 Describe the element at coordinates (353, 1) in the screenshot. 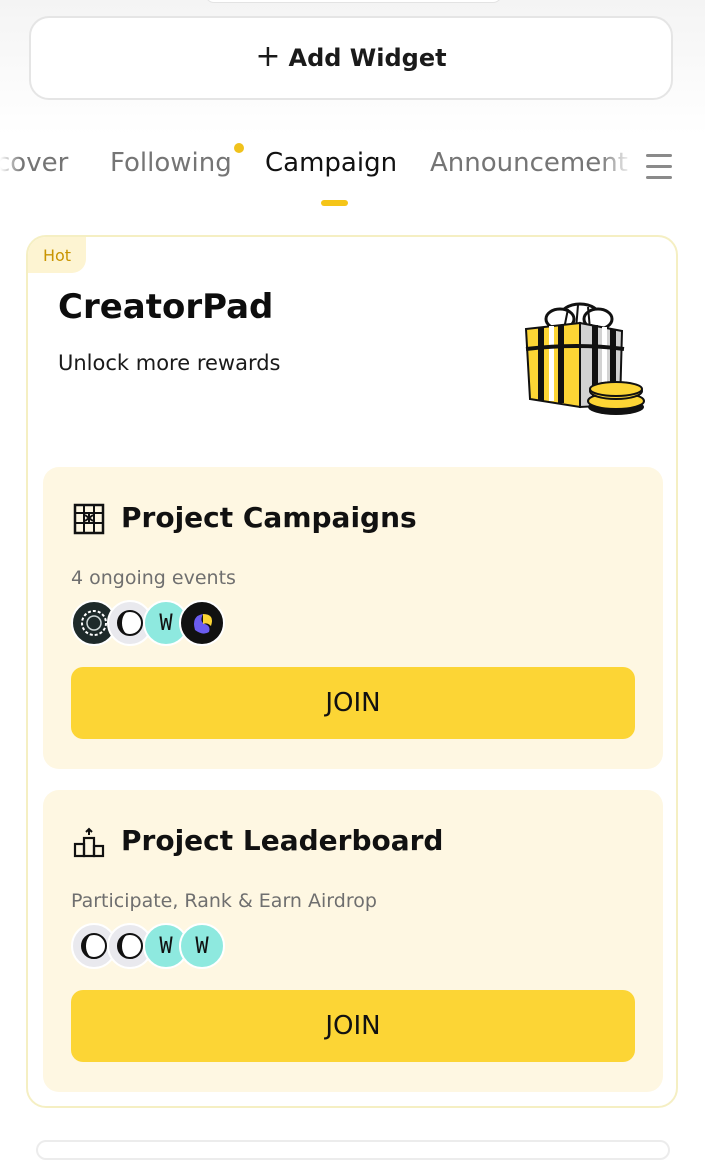

I see `top-edge` at that location.